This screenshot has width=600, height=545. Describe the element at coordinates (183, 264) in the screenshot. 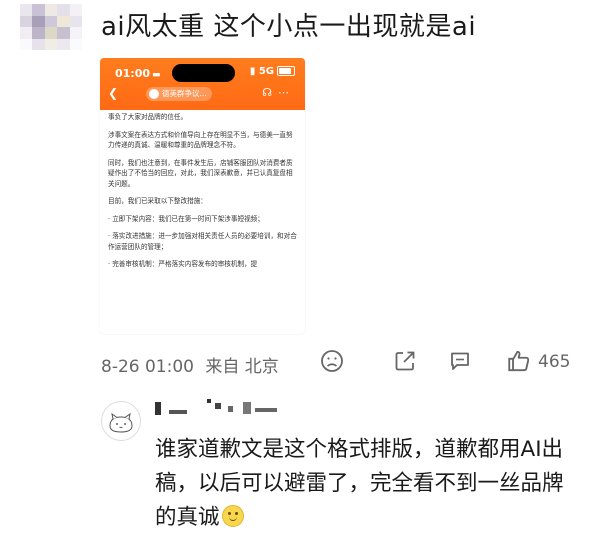

I see `paragraph: · 完善审核机制：严格落实内容发布的审核机制，提` at that location.